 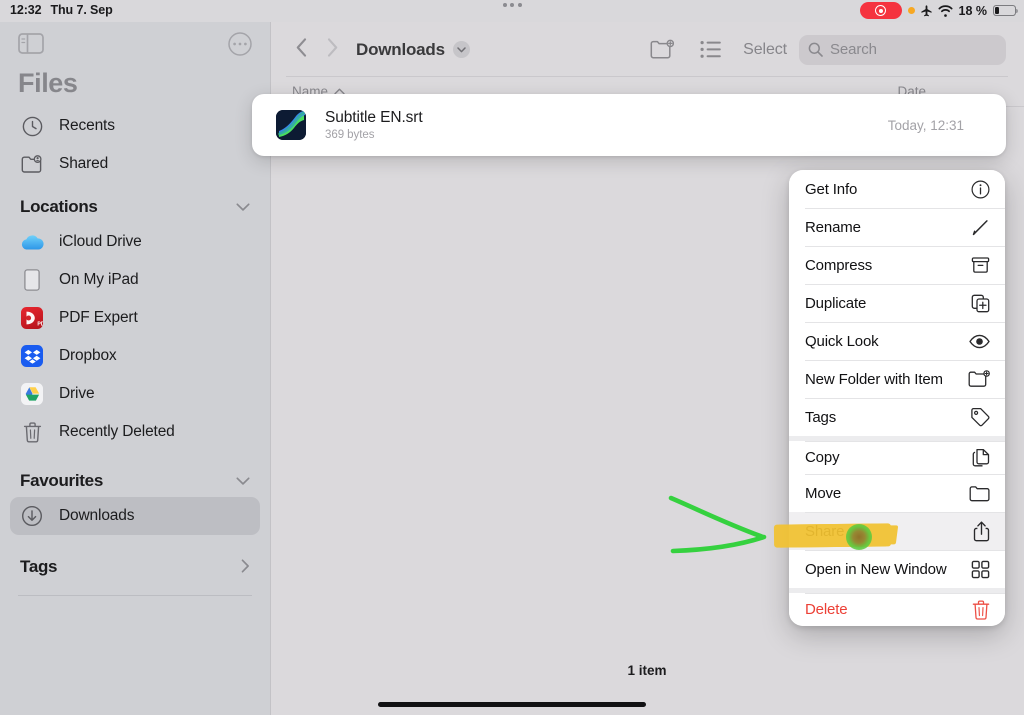 What do you see at coordinates (100, 241) in the screenshot?
I see `sidebar-item-label: iCloud Drive` at bounding box center [100, 241].